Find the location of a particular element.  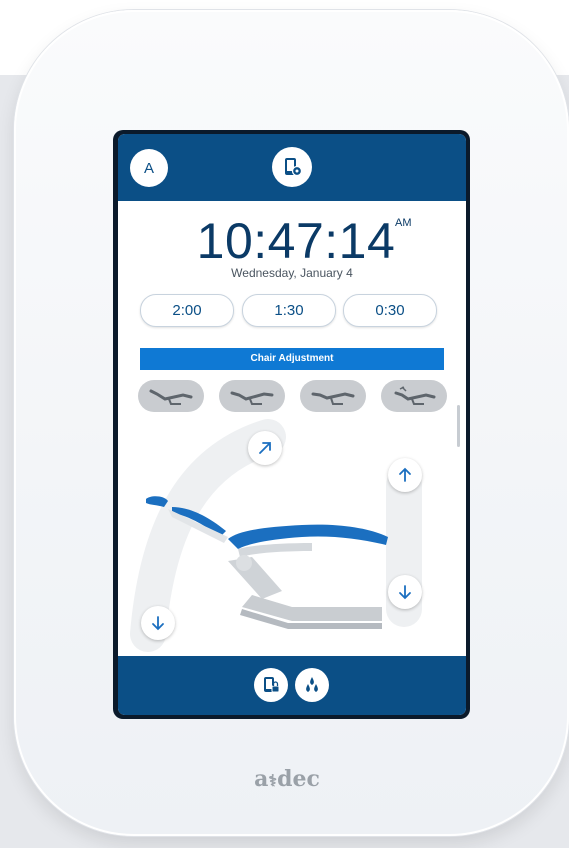

top-bar: A is located at coordinates (292, 167).